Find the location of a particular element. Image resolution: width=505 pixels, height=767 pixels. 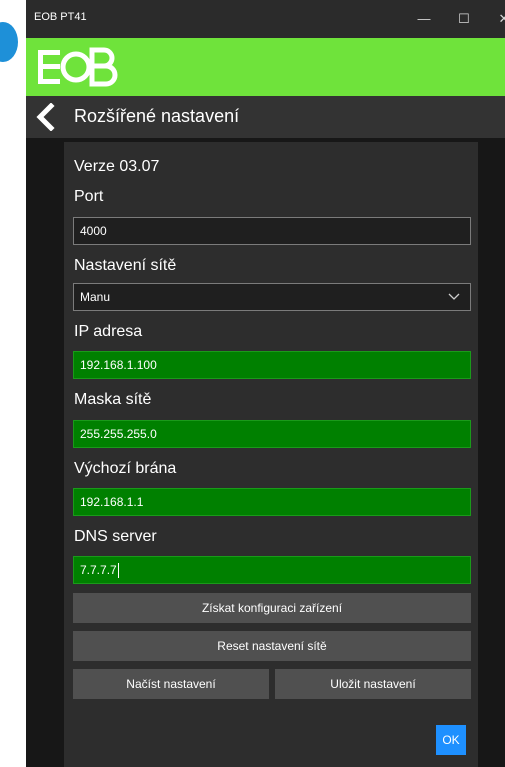

close-icon: ✕ is located at coordinates (494, 19).